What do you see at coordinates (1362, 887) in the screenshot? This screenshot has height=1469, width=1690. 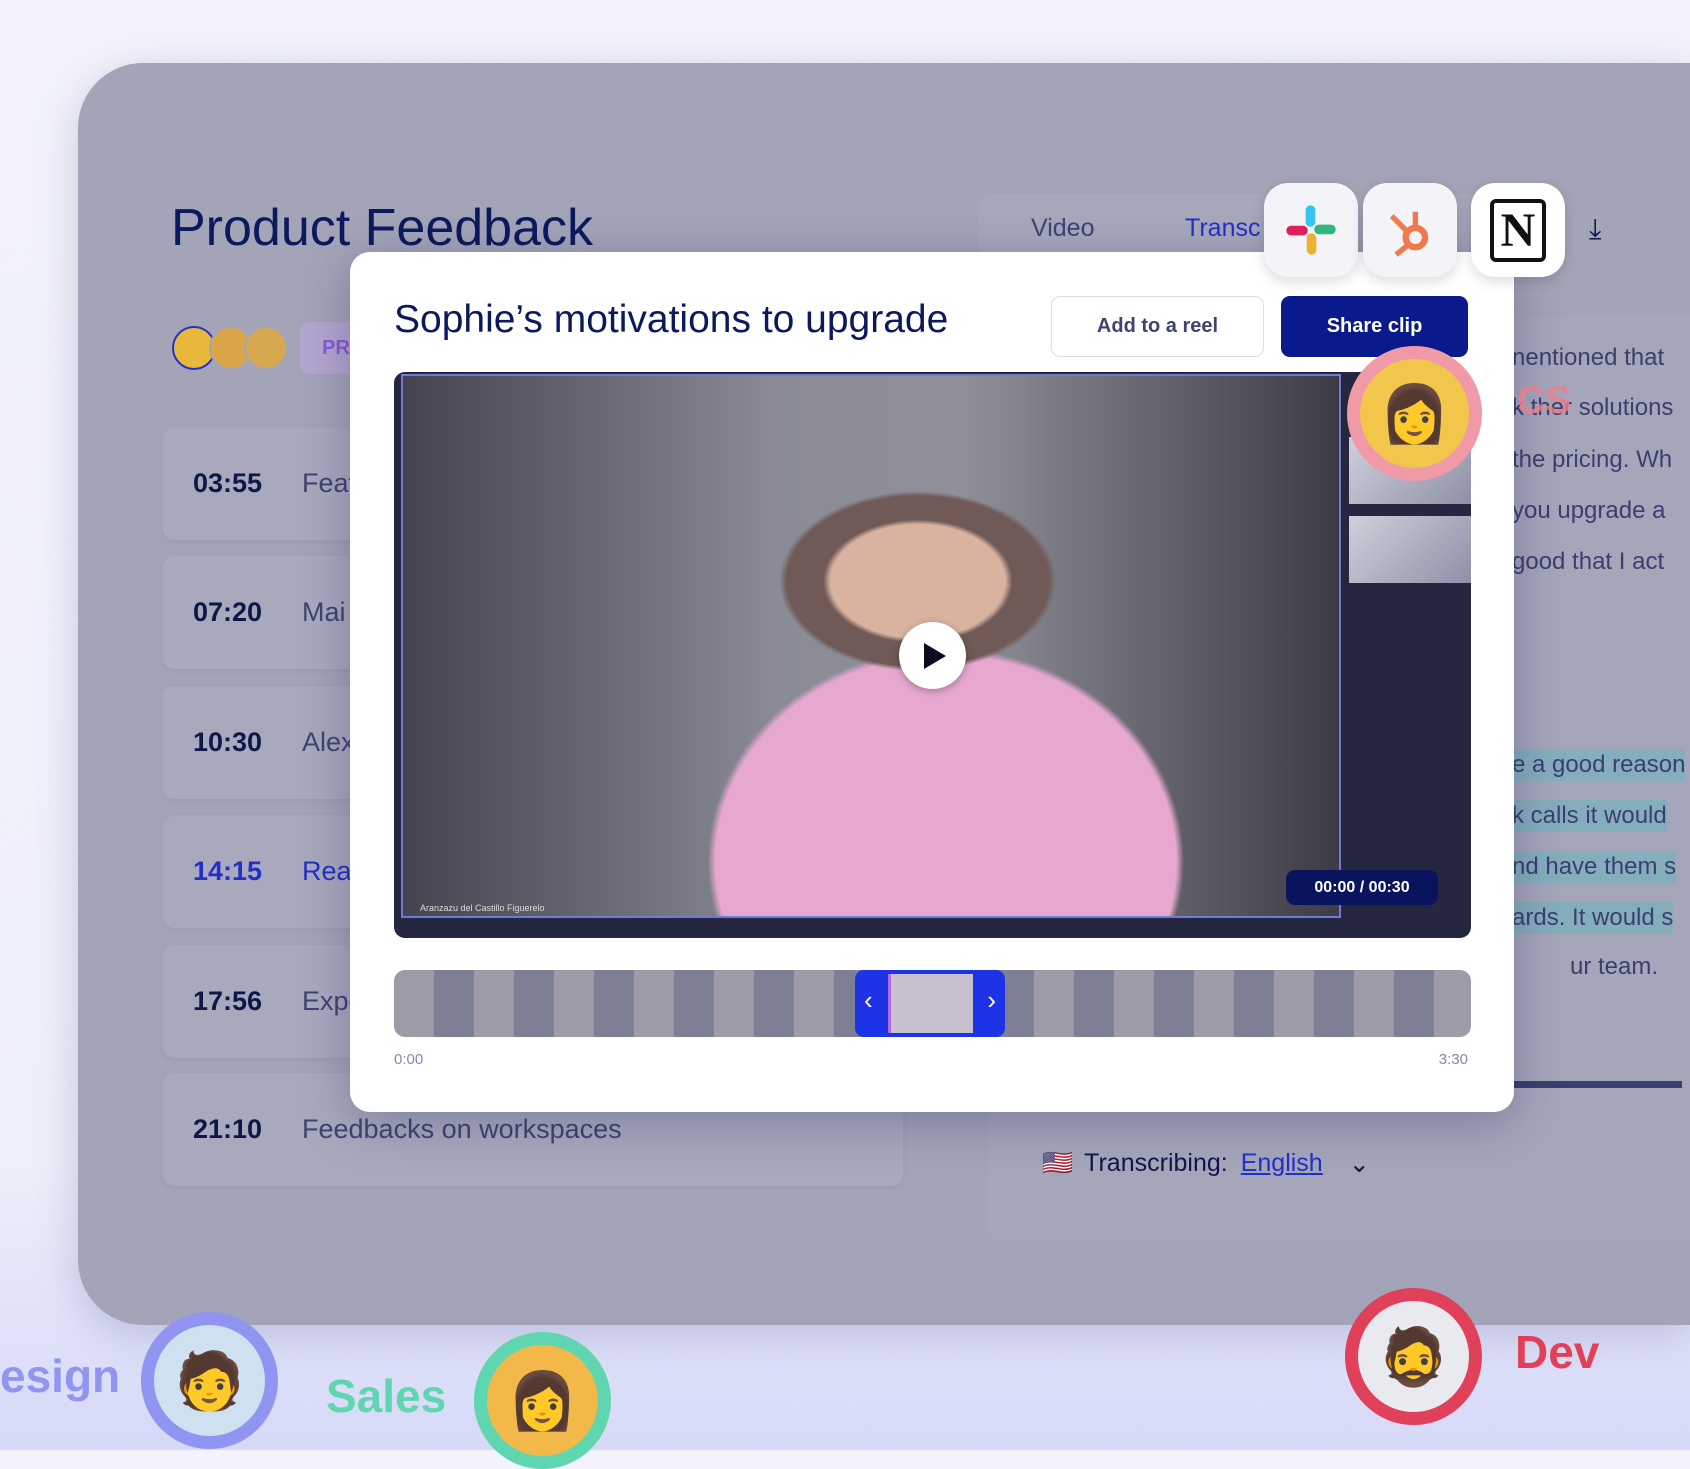 I see `timecode: 00:00 / 00:30` at bounding box center [1362, 887].